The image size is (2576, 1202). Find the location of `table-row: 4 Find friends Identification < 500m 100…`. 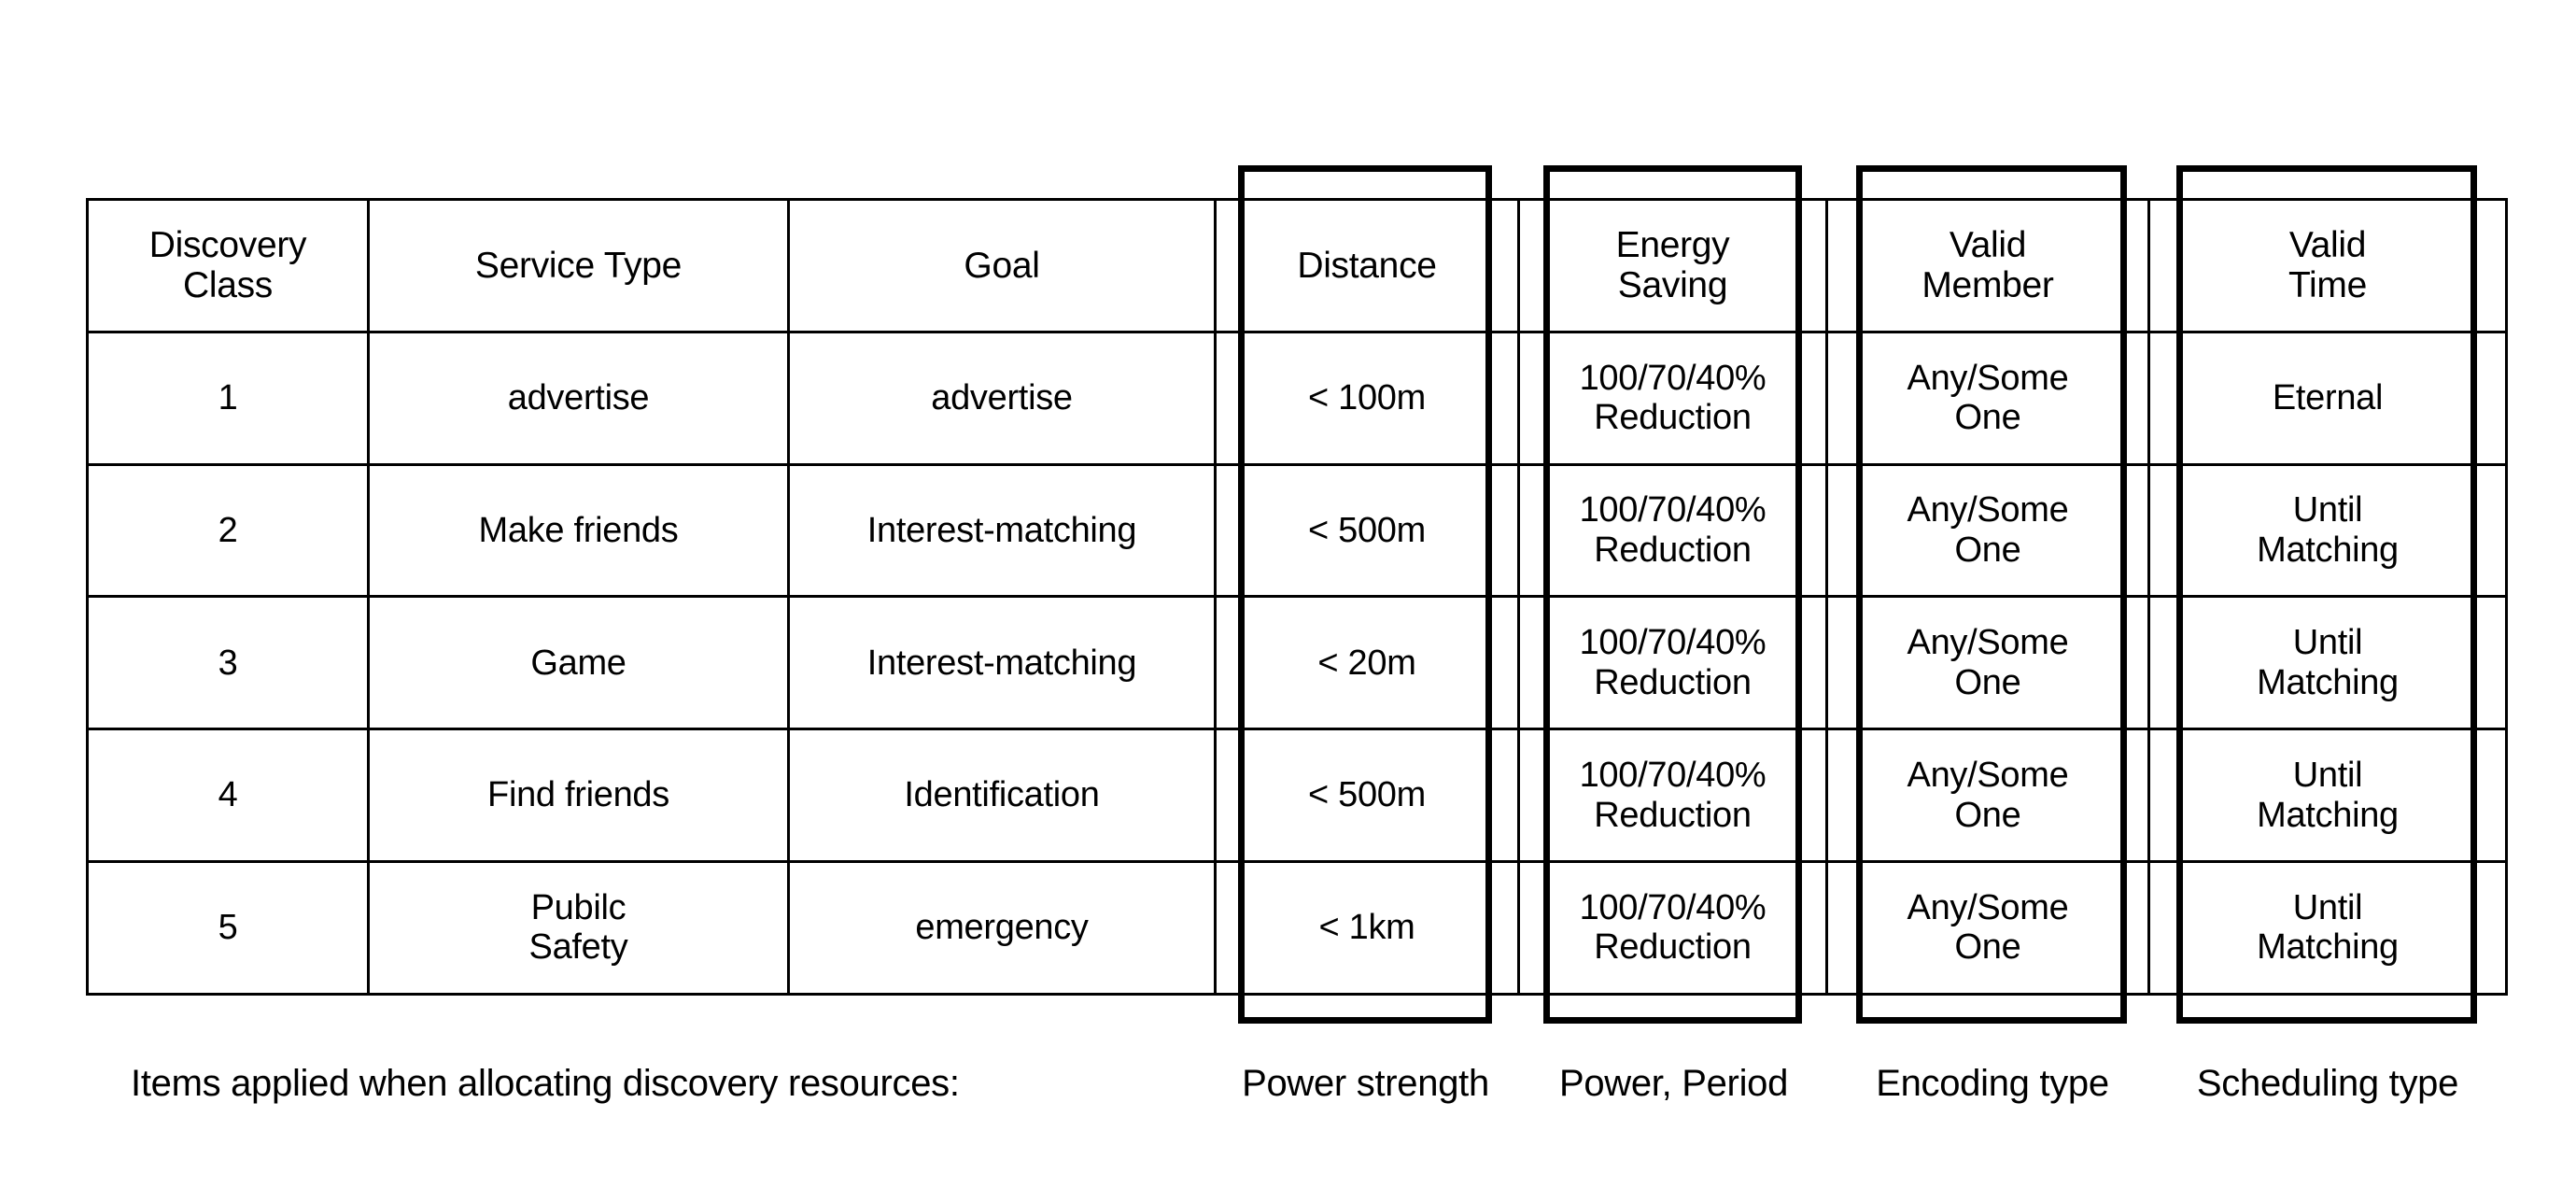

table-row: 4 Find friends Identification < 500m 100… is located at coordinates (1297, 795).